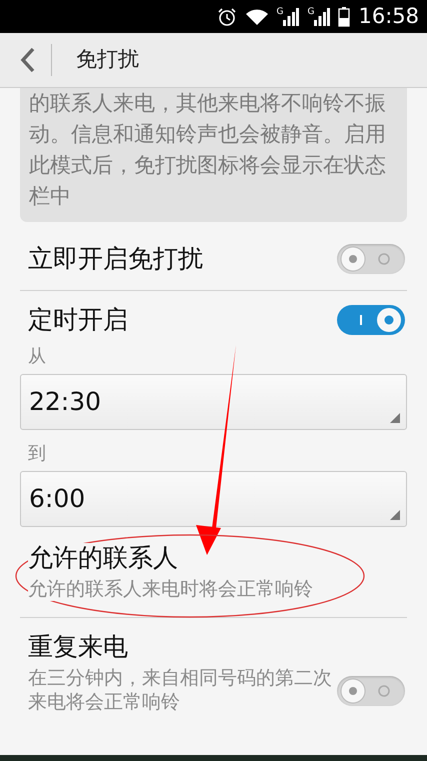 The image size is (427, 761). What do you see at coordinates (107, 60) in the screenshot?
I see `screen-title: 免打扰` at bounding box center [107, 60].